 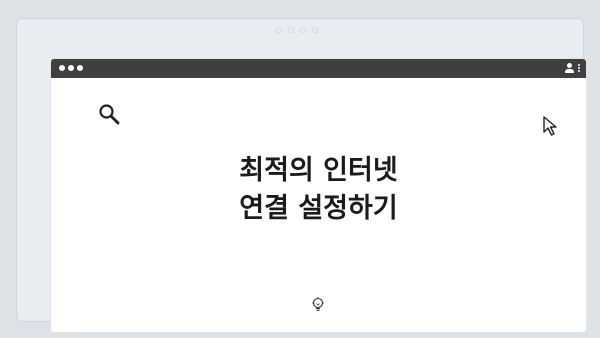 I want to click on headline-line-2: 연결 설정하기, so click(x=318, y=208).